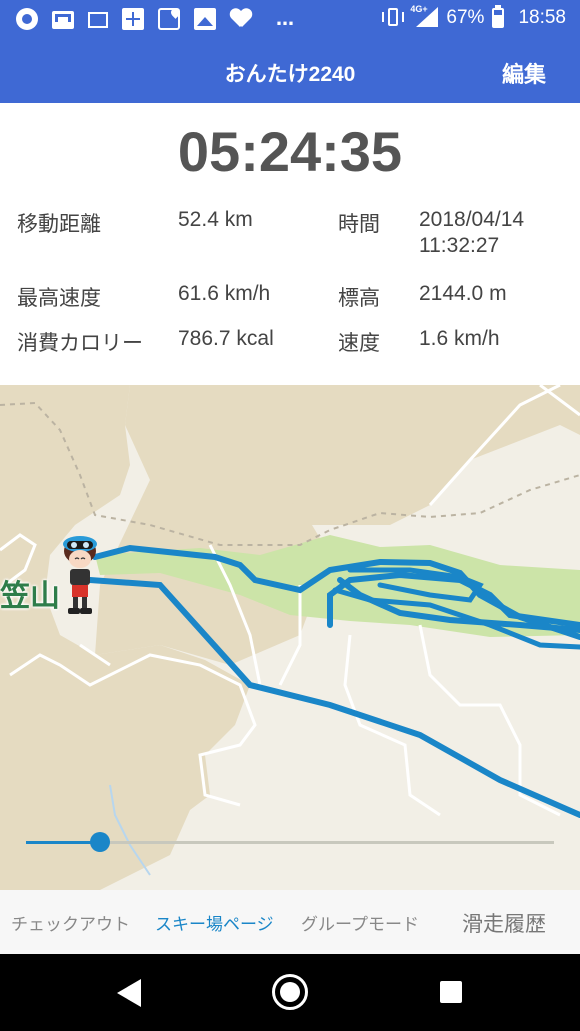  What do you see at coordinates (359, 298) in the screenshot?
I see `altitude-label: 標高` at bounding box center [359, 298].